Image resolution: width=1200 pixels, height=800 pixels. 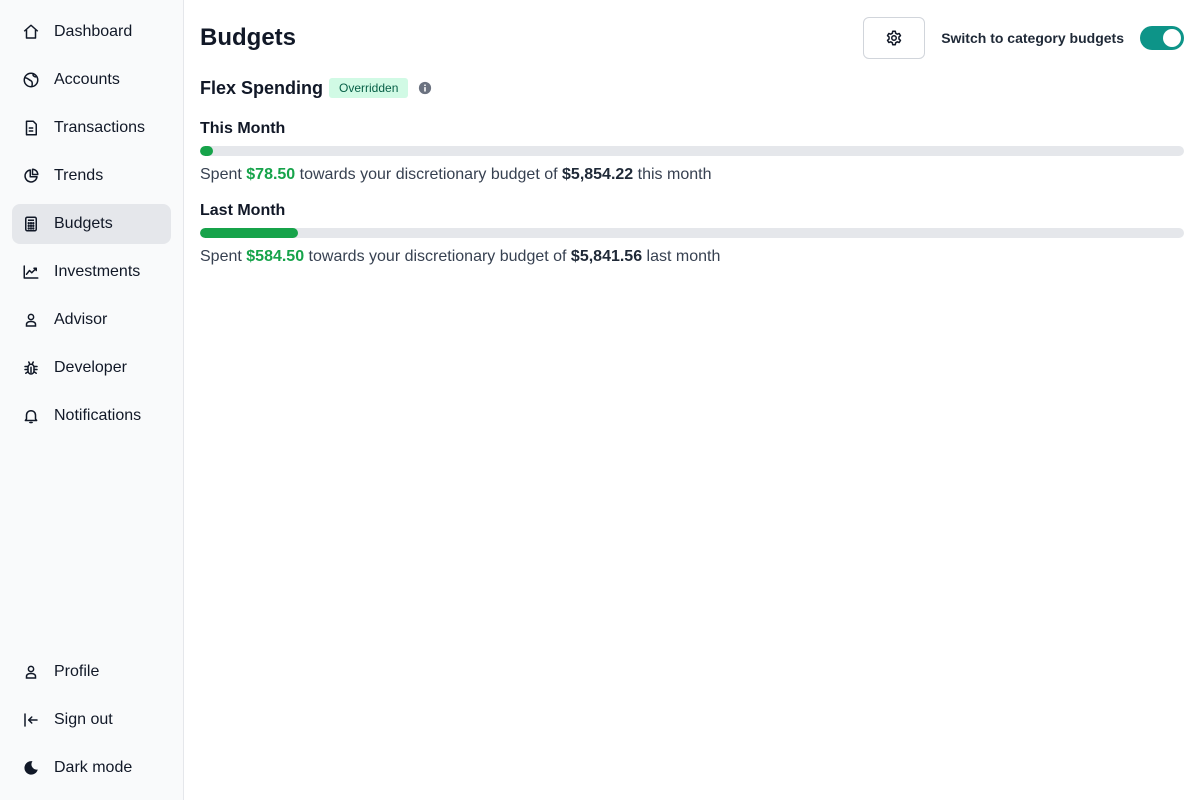 What do you see at coordinates (1032, 38) in the screenshot?
I see `toggle-label: Switch to category budgets` at bounding box center [1032, 38].